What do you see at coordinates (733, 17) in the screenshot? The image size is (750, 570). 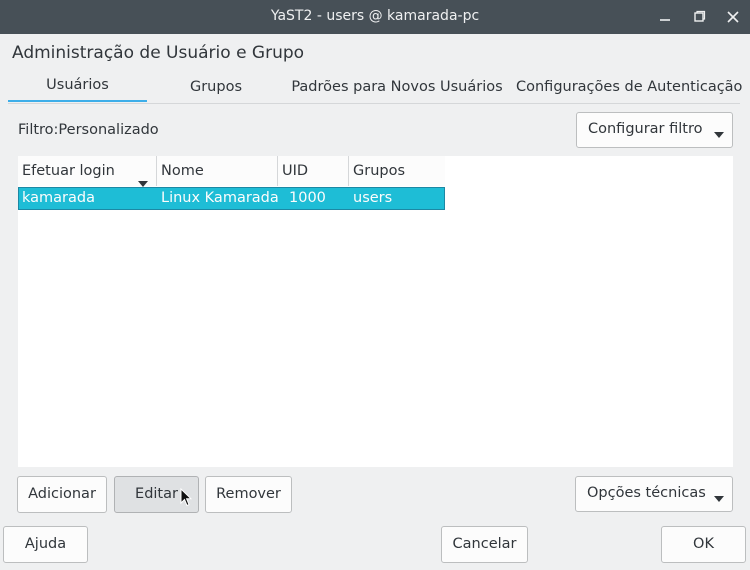 I see `close-icon` at bounding box center [733, 17].